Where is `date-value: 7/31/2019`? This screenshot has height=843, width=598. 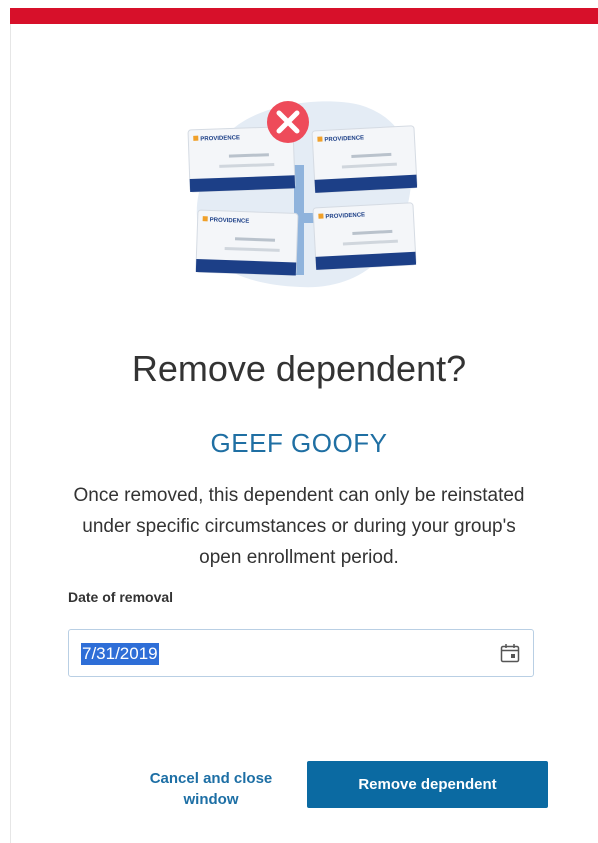 date-value: 7/31/2019 is located at coordinates (120, 654).